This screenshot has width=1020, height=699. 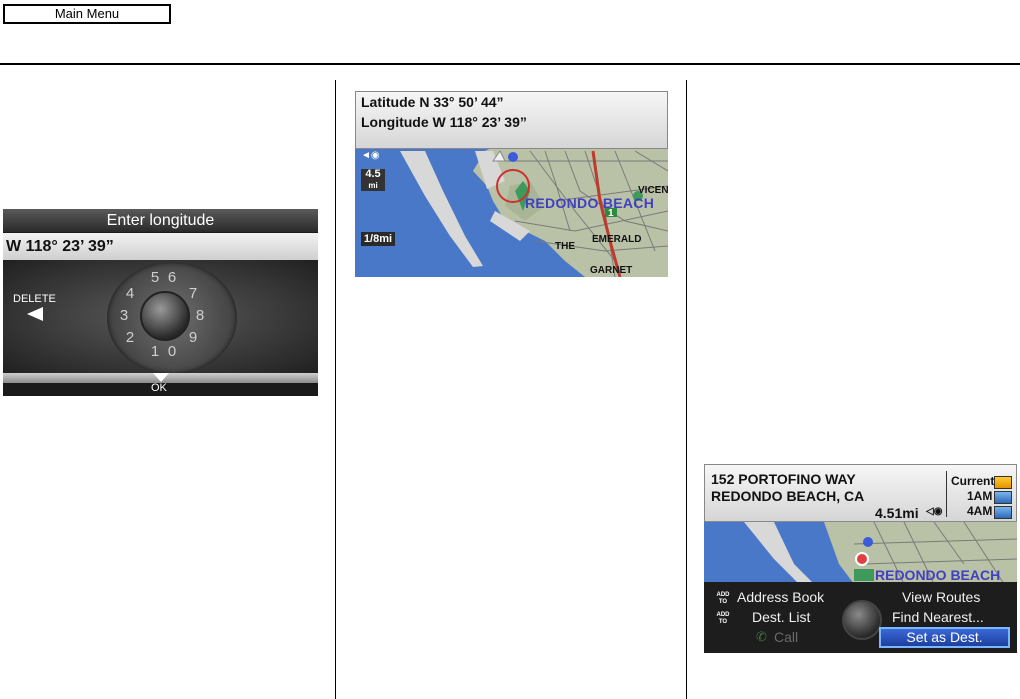 What do you see at coordinates (432, 102) in the screenshot?
I see `latitude-text: Latitude N 33° 50’ 44”` at bounding box center [432, 102].